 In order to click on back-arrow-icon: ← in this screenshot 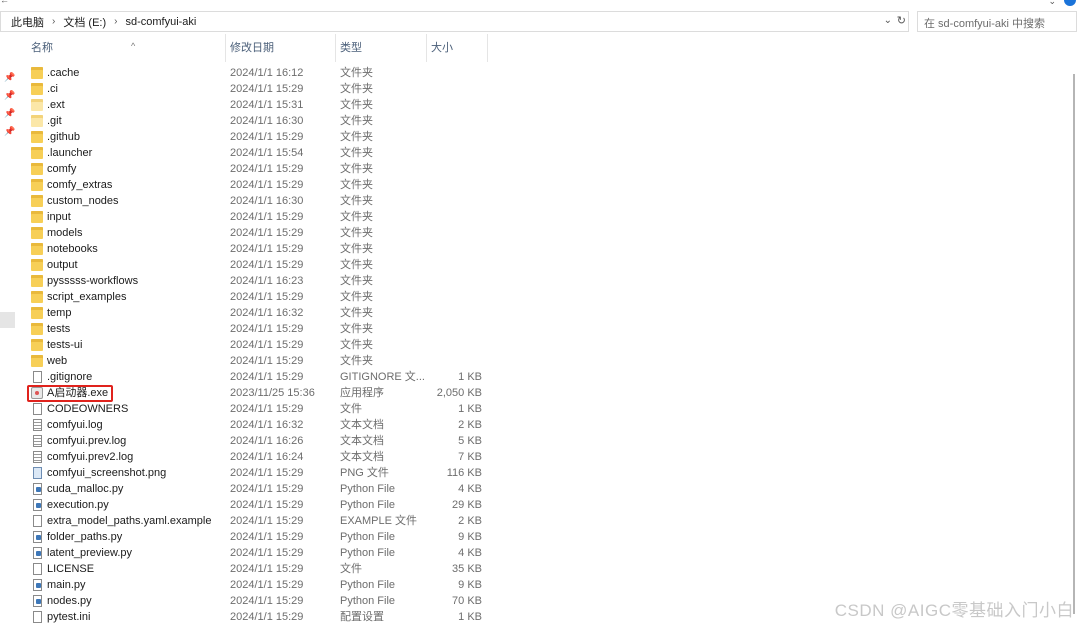, I will do `click(4, 2)`.